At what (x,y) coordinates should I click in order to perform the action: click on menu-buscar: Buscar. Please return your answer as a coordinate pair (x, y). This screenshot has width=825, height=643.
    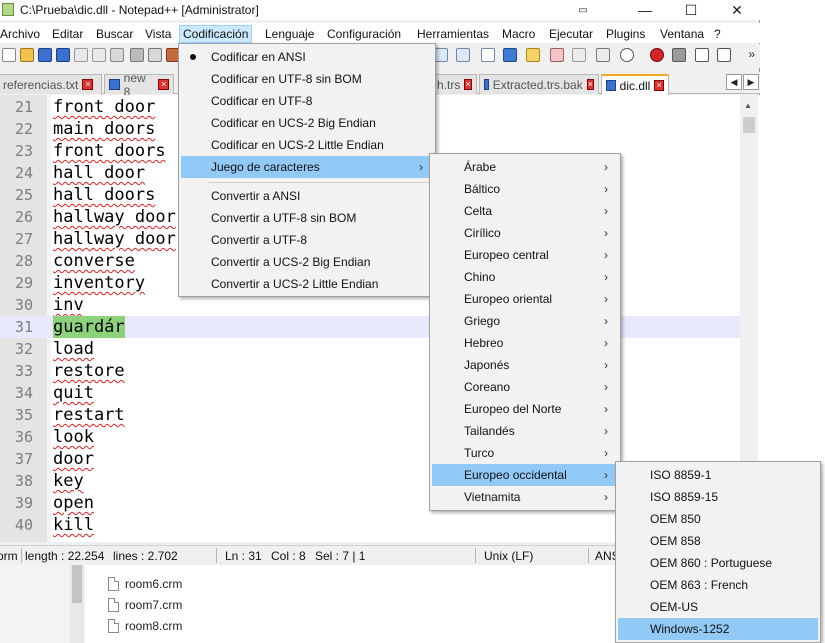
    Looking at the image, I should click on (114, 34).